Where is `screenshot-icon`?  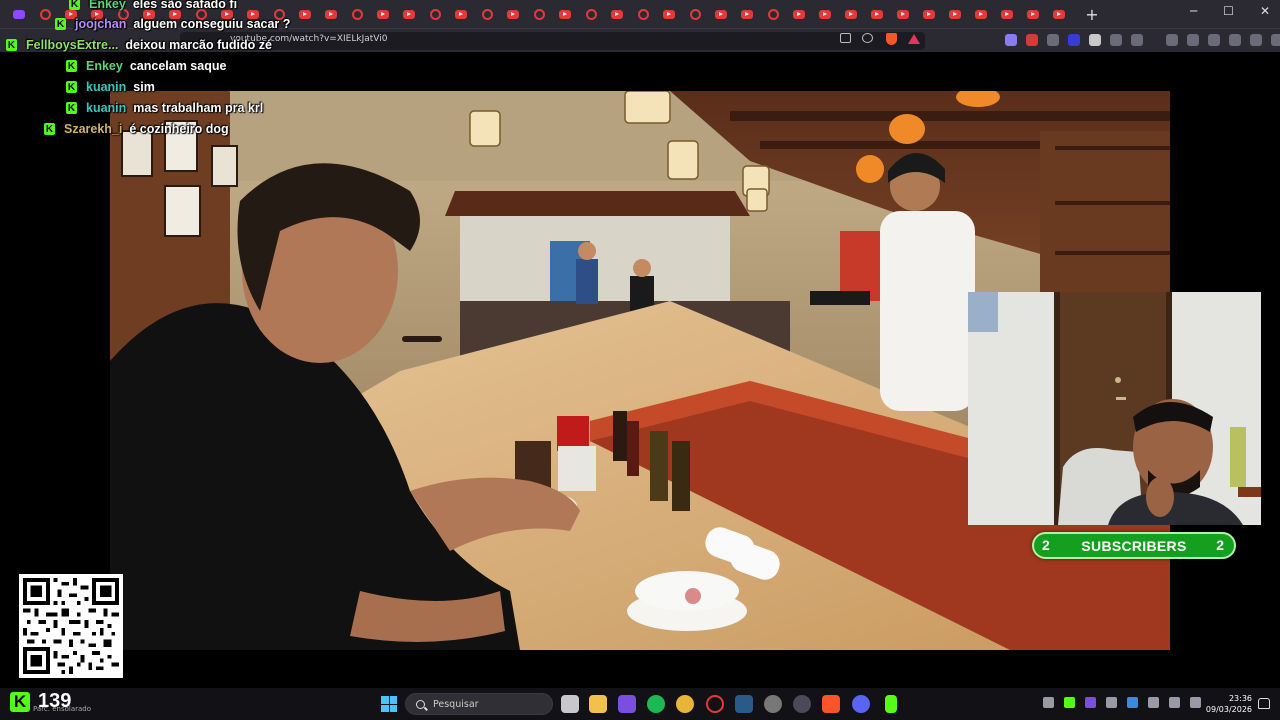 screenshot-icon is located at coordinates (1137, 40).